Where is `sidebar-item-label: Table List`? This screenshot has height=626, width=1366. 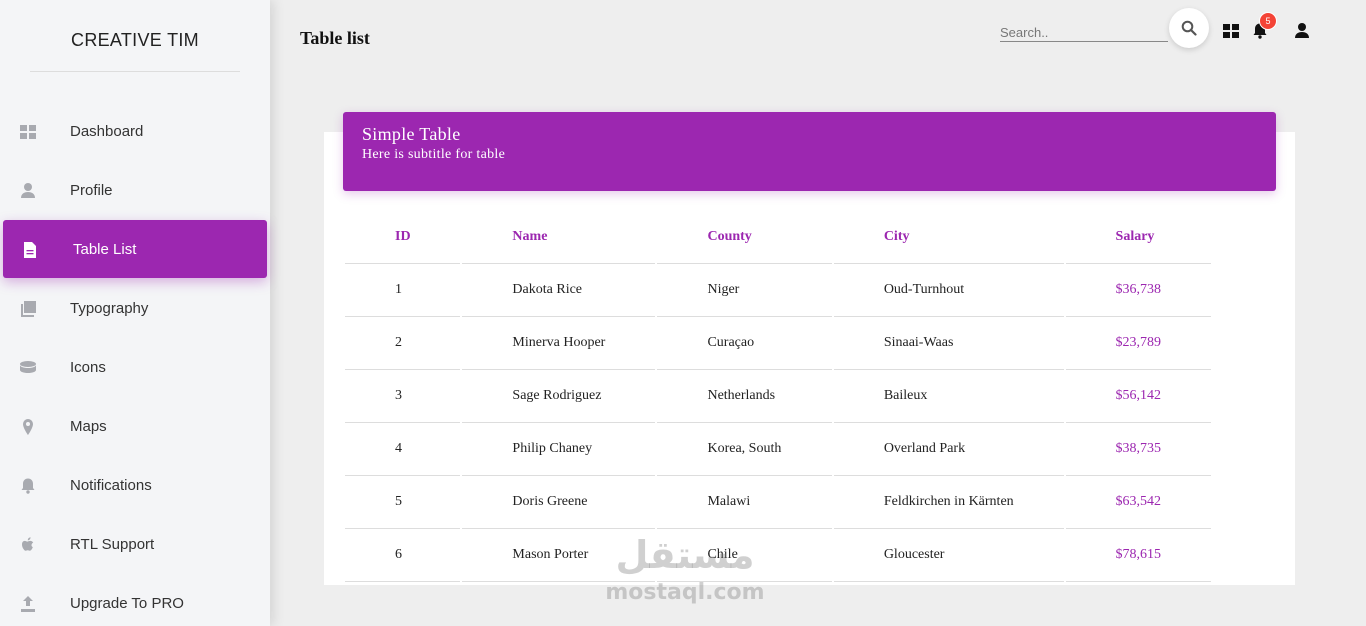 sidebar-item-label: Table List is located at coordinates (105, 249).